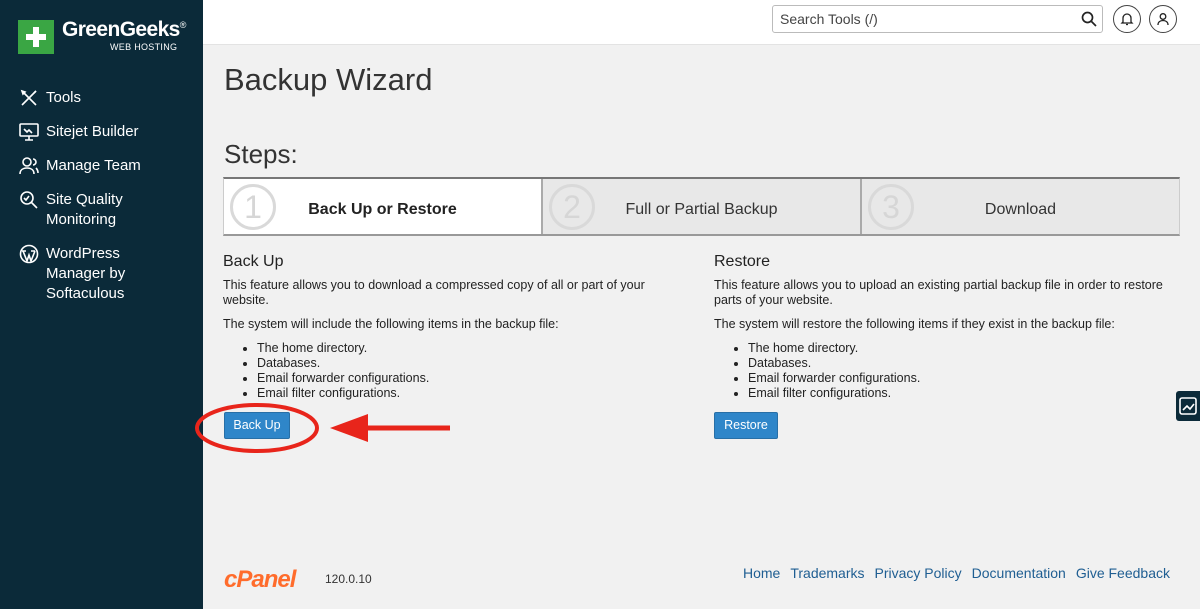 Image resolution: width=1200 pixels, height=609 pixels. What do you see at coordinates (253, 261) in the screenshot?
I see `backup-heading: Back Up` at bounding box center [253, 261].